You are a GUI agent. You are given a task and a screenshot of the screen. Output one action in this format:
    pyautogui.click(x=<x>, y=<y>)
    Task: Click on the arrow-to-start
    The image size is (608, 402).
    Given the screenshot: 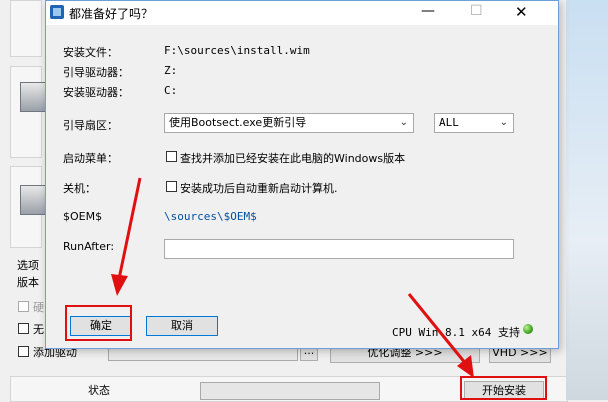 What is the action you would take?
    pyautogui.click(x=437, y=329)
    